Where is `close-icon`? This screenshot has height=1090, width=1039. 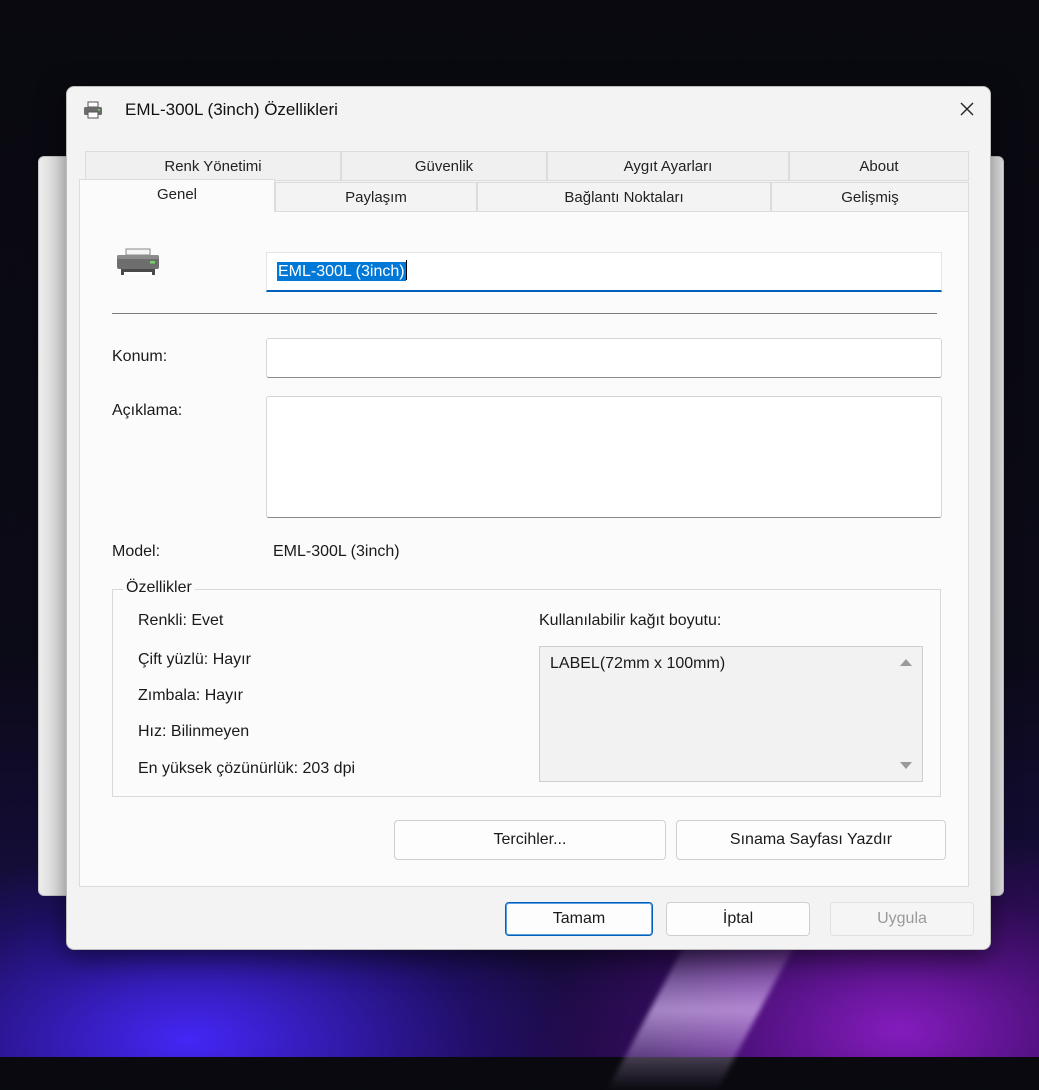 close-icon is located at coordinates (967, 109).